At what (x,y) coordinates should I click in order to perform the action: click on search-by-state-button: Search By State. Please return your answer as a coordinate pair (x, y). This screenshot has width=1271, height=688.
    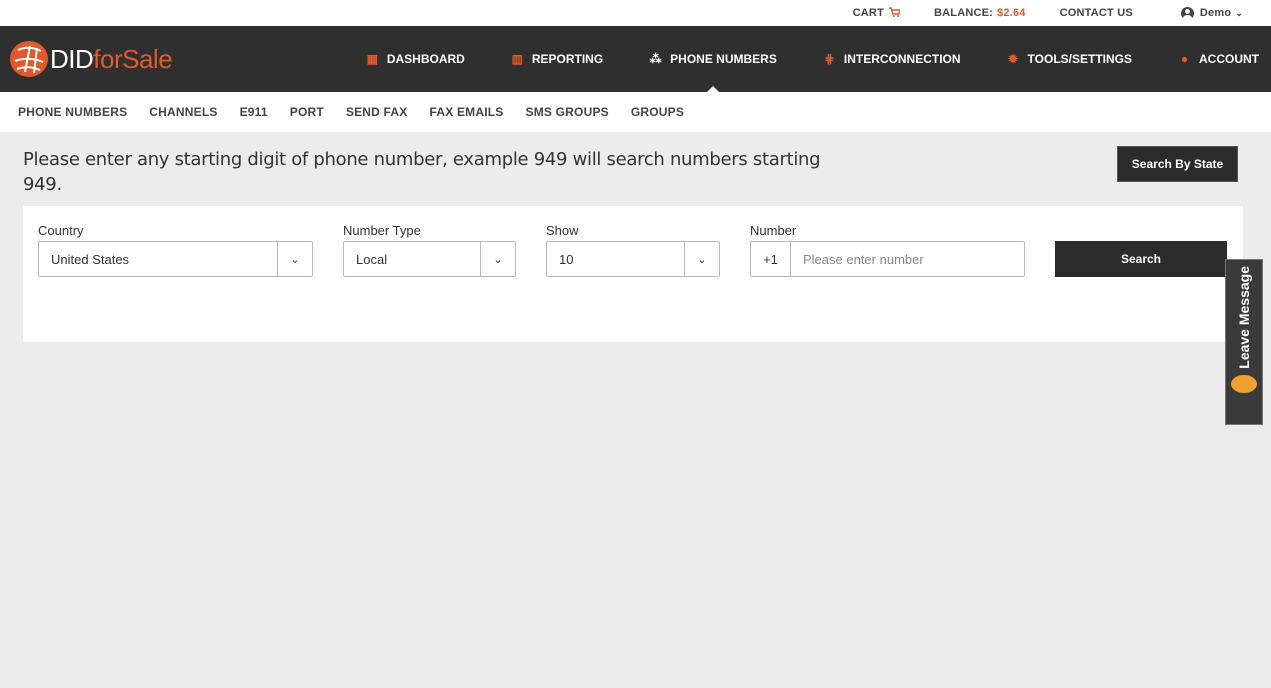
    Looking at the image, I should click on (1177, 164).